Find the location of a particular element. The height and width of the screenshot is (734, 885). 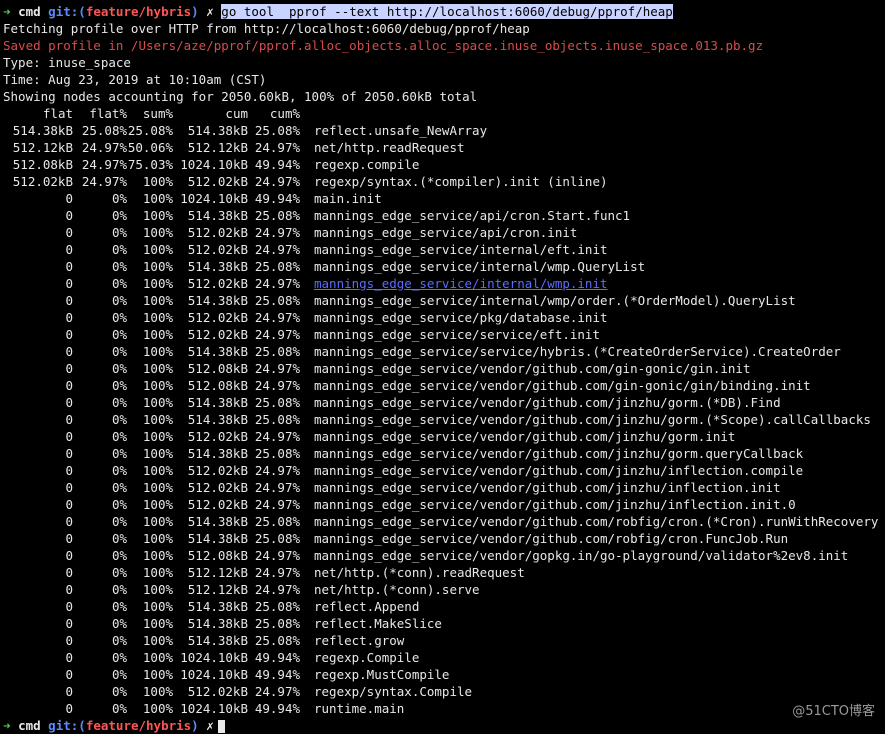

cell-function-name: mannings_edge_service/service/eft.init is located at coordinates (457, 334).